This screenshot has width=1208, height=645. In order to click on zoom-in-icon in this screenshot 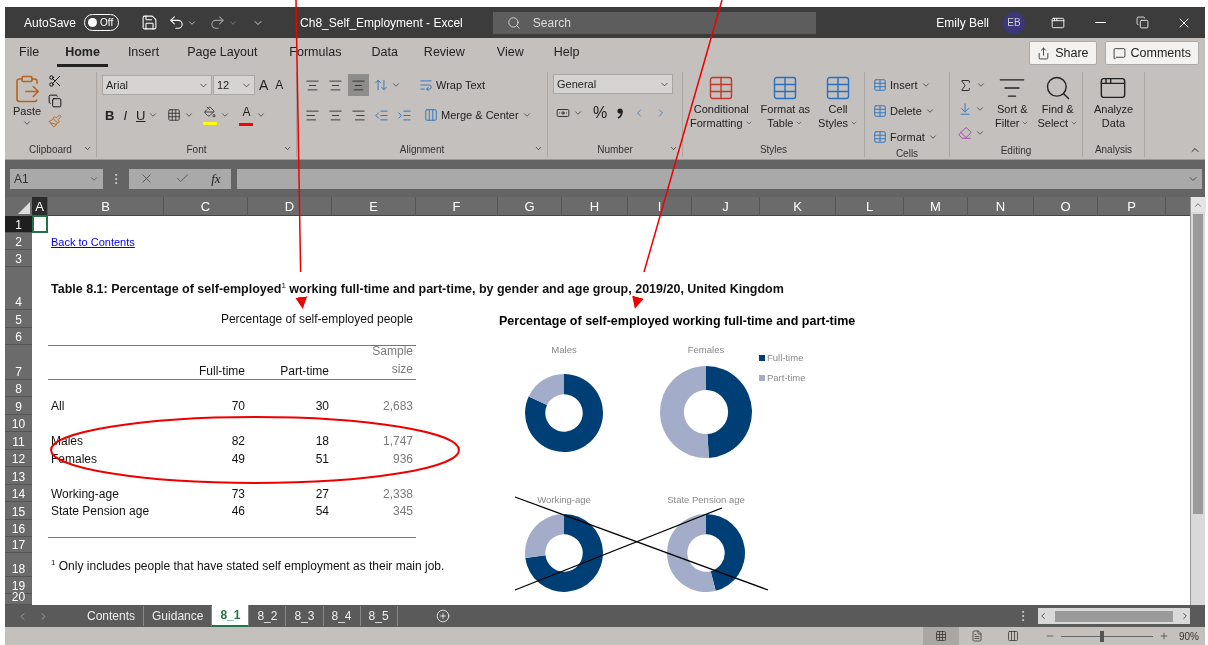, I will do `click(1164, 636)`.